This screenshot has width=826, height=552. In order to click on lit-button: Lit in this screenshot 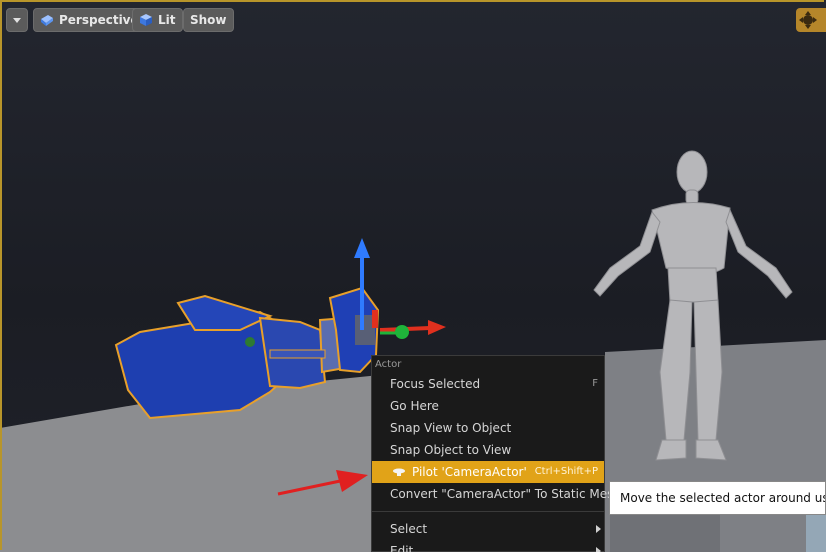, I will do `click(157, 20)`.